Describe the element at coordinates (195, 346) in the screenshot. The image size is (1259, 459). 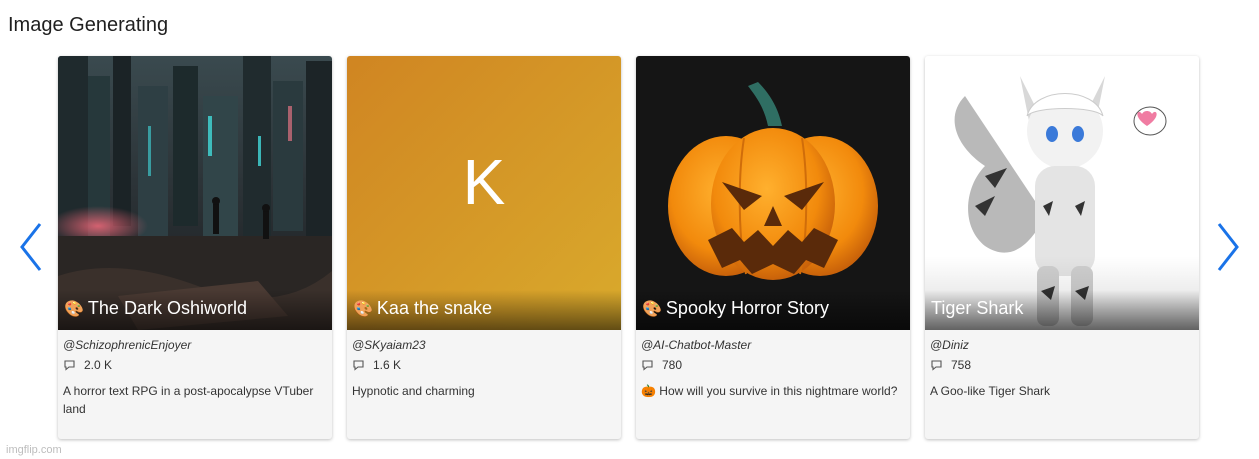
I see `card-creator: @SchizophrenicEnjoyer` at that location.